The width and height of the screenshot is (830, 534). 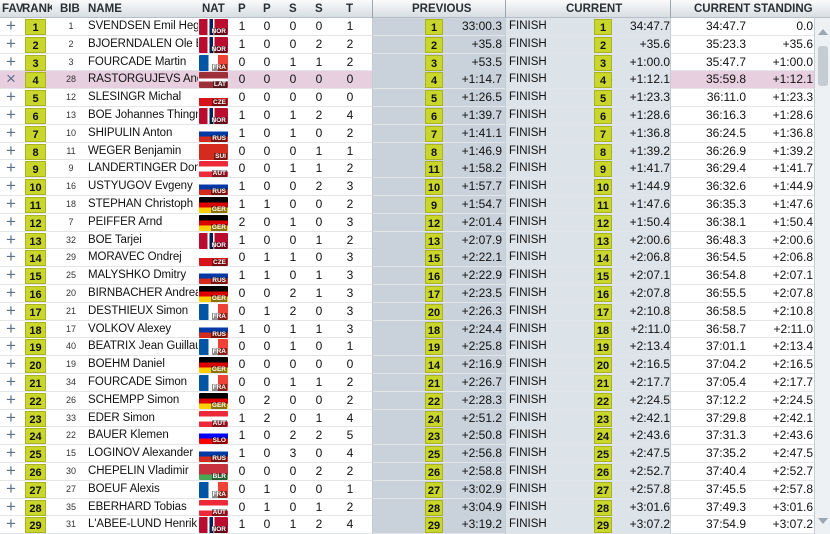 What do you see at coordinates (11, 79) in the screenshot?
I see `remove-favorite-icon: ×` at bounding box center [11, 79].